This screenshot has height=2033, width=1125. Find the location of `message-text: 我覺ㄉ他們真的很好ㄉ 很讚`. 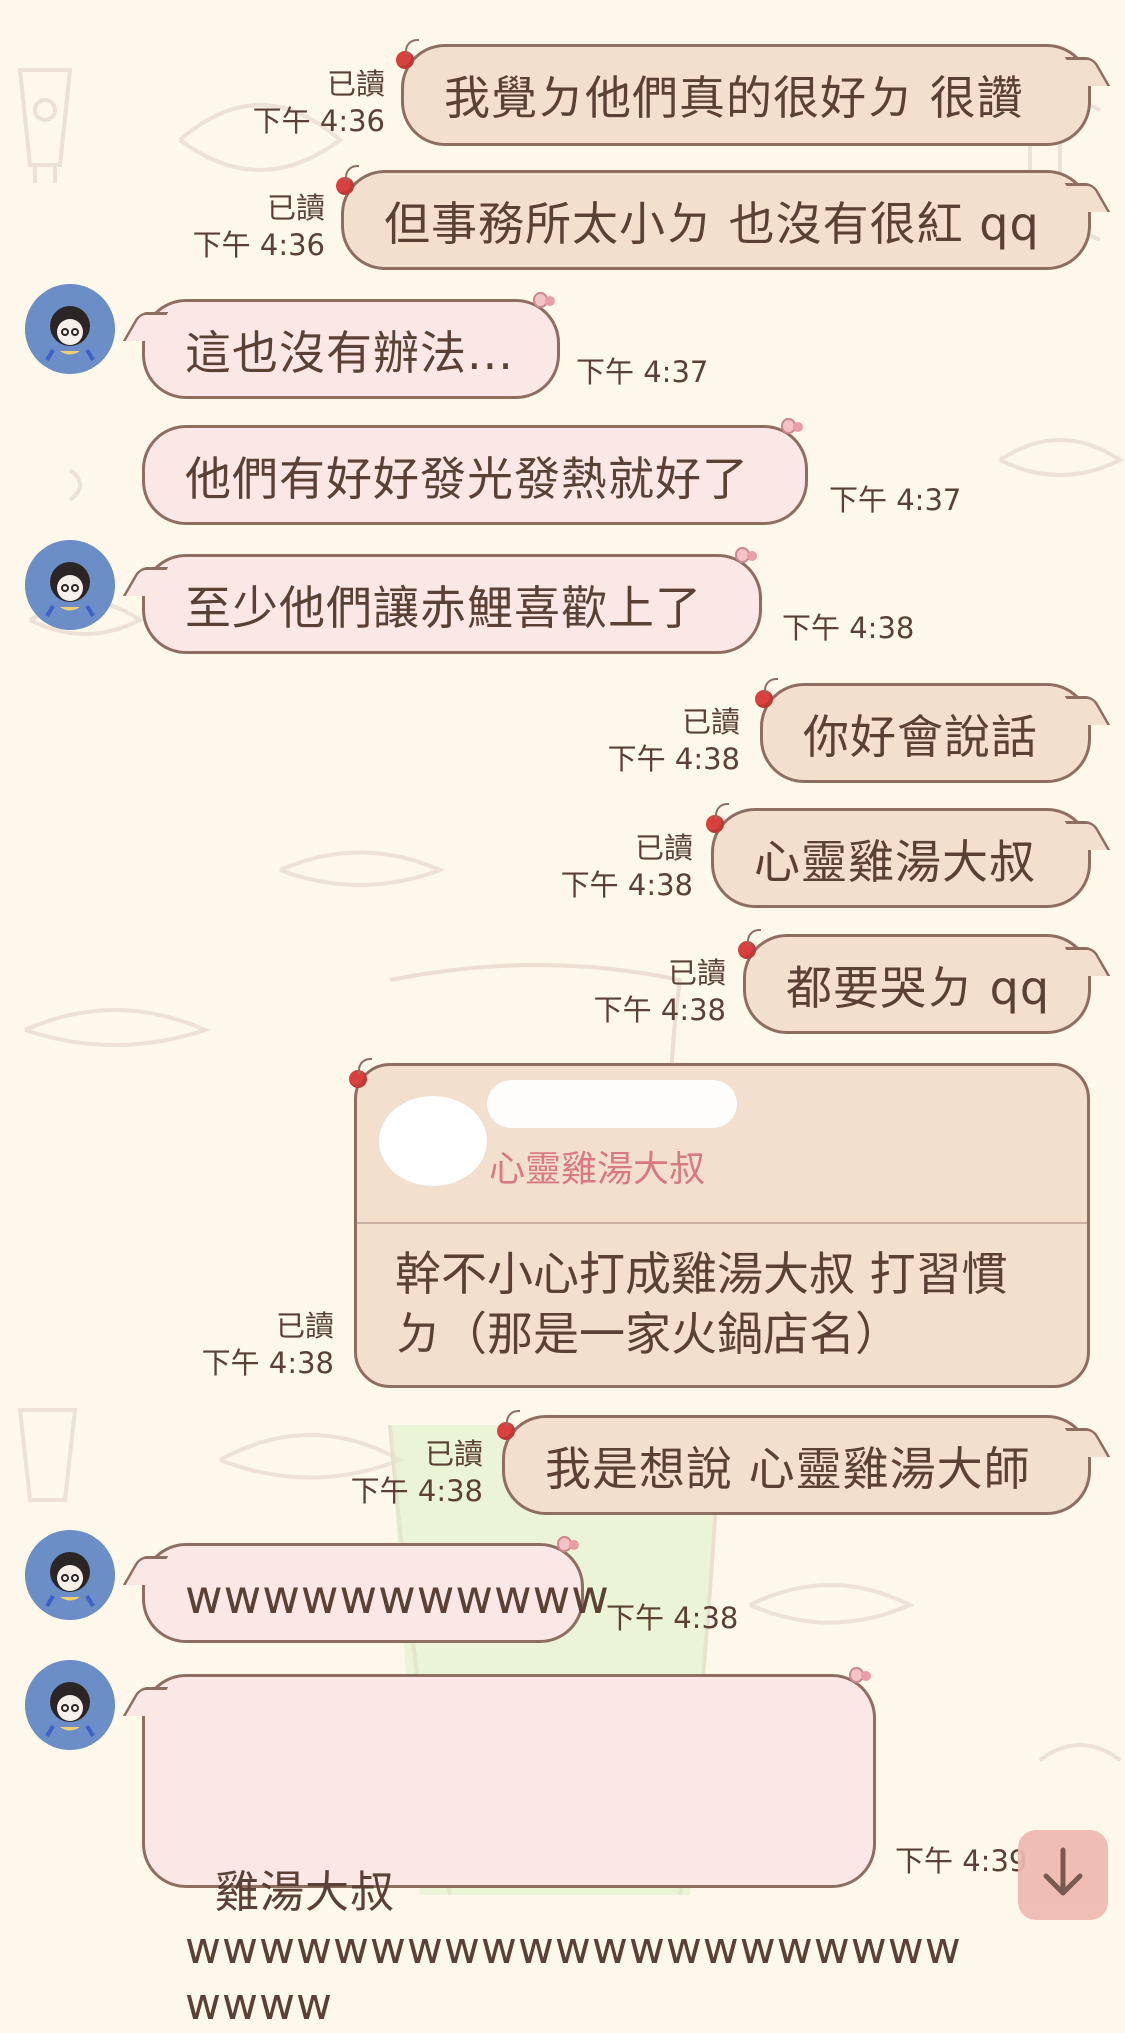

message-text: 我覺ㄉ他們真的很好ㄉ 很讚 is located at coordinates (734, 98).